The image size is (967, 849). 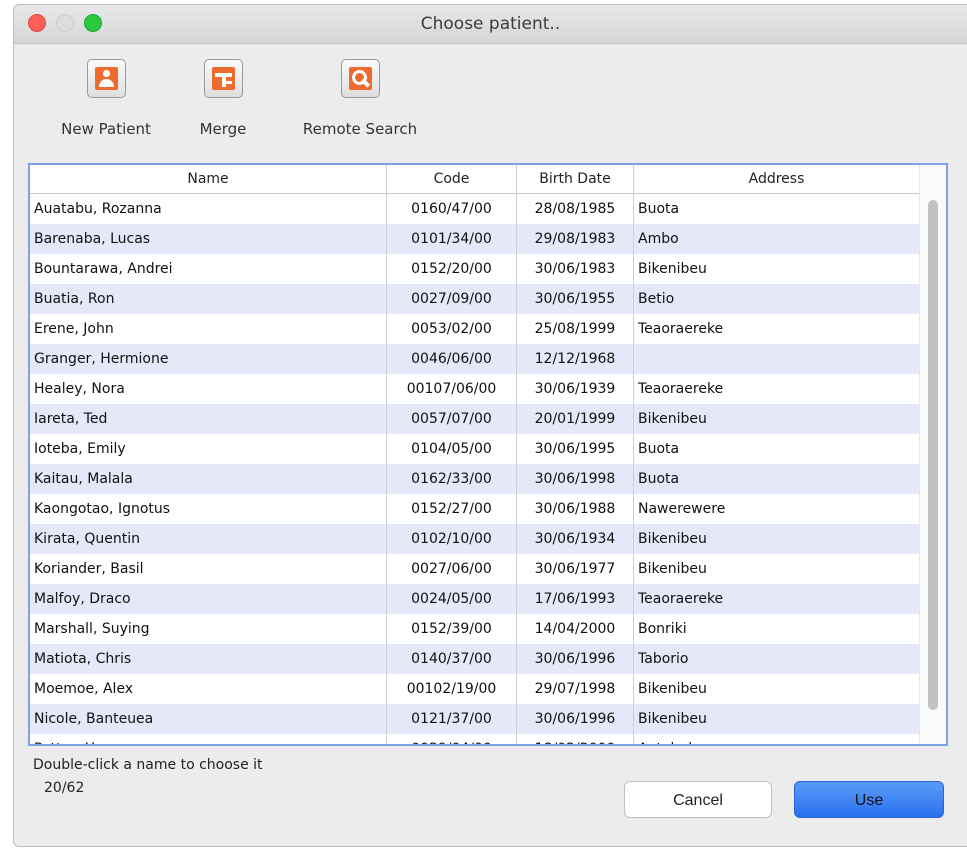 I want to click on cell-code: 0046/06/00, so click(x=452, y=359).